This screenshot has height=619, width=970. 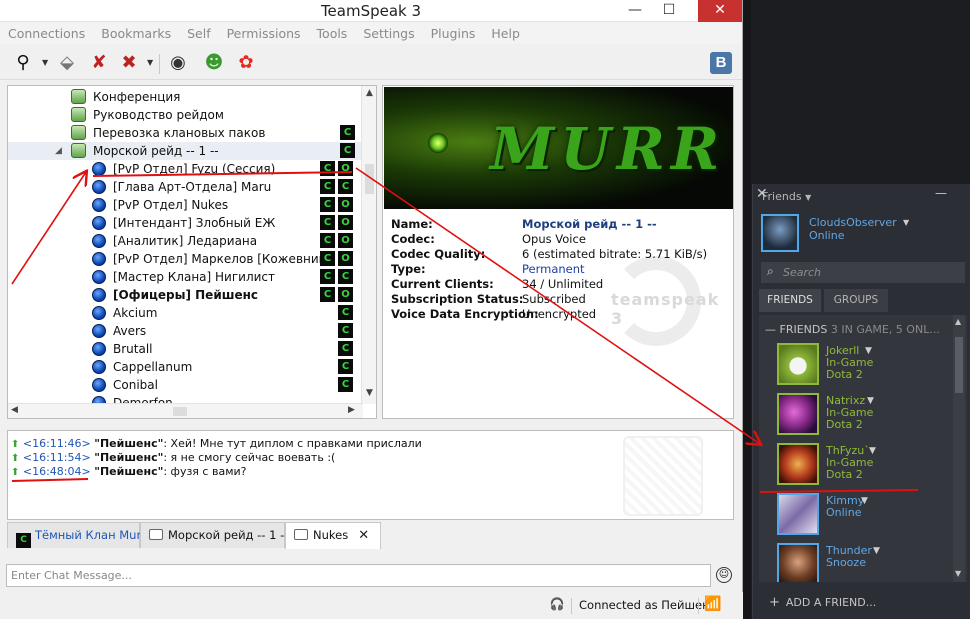 What do you see at coordinates (185, 241) in the screenshot?
I see `client-row: [Аналитик] Ледариана C O` at bounding box center [185, 241].